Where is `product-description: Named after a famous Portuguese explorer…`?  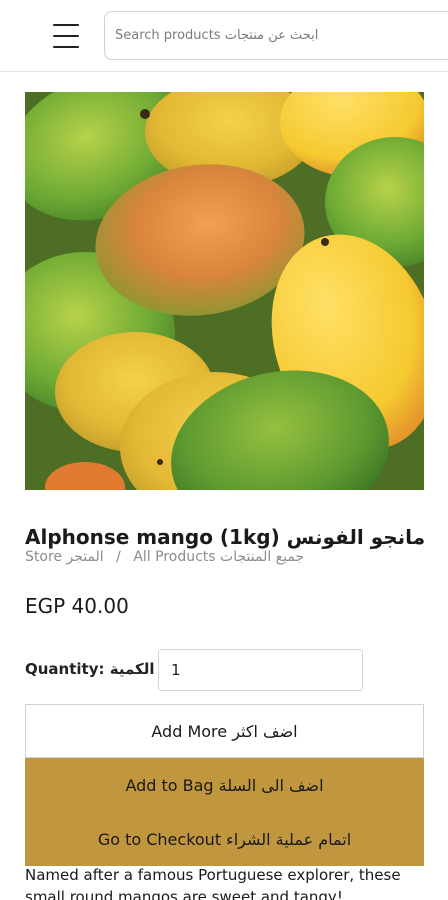
product-description: Named after a famous Portuguese explorer… is located at coordinates (213, 883).